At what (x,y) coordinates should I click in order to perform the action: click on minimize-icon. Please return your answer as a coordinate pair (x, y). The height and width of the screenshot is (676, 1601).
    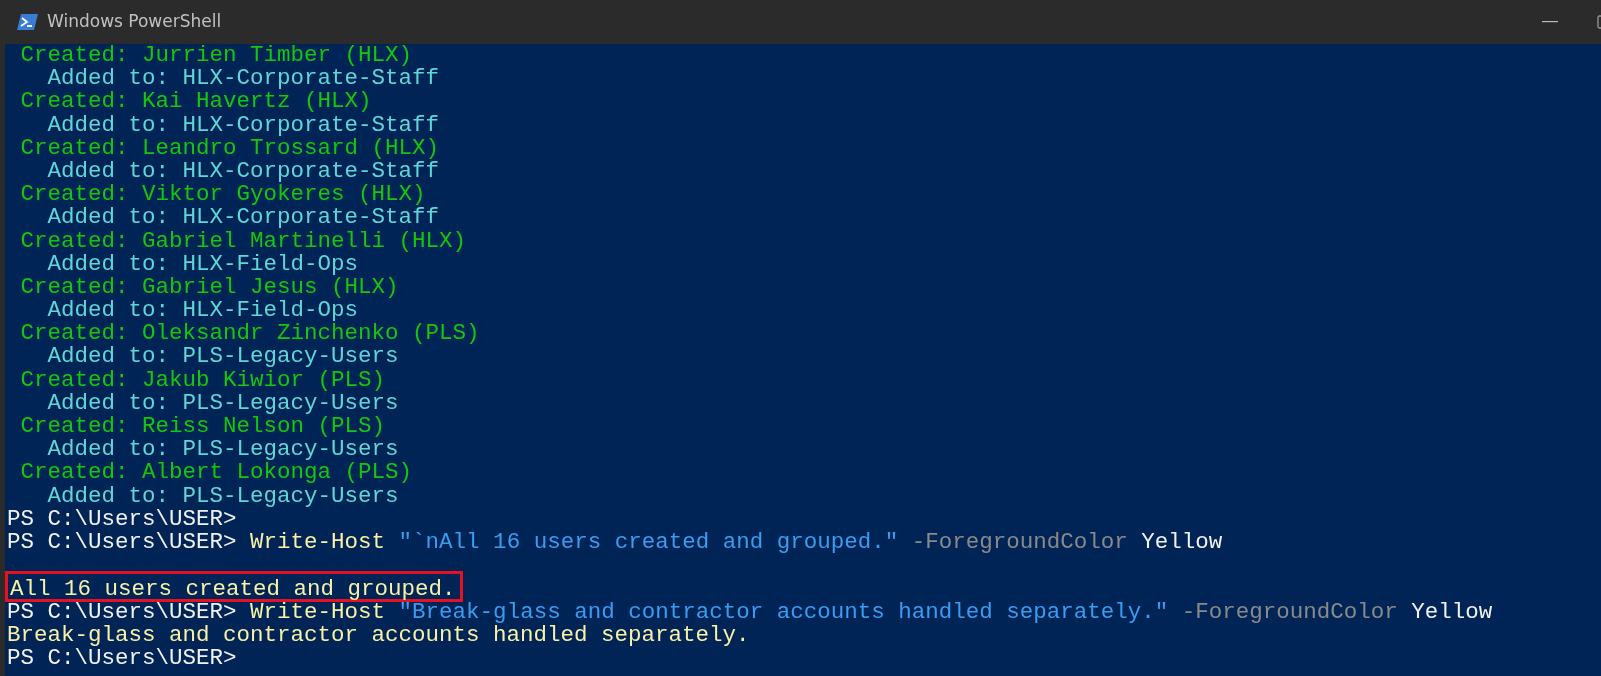
    Looking at the image, I should click on (1550, 22).